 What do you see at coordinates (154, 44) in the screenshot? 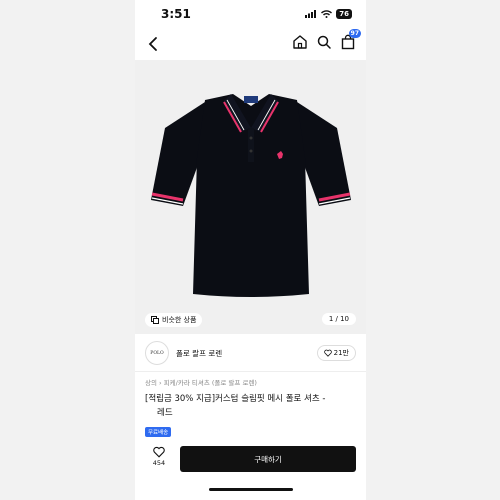
I see `back-arrow-icon` at bounding box center [154, 44].